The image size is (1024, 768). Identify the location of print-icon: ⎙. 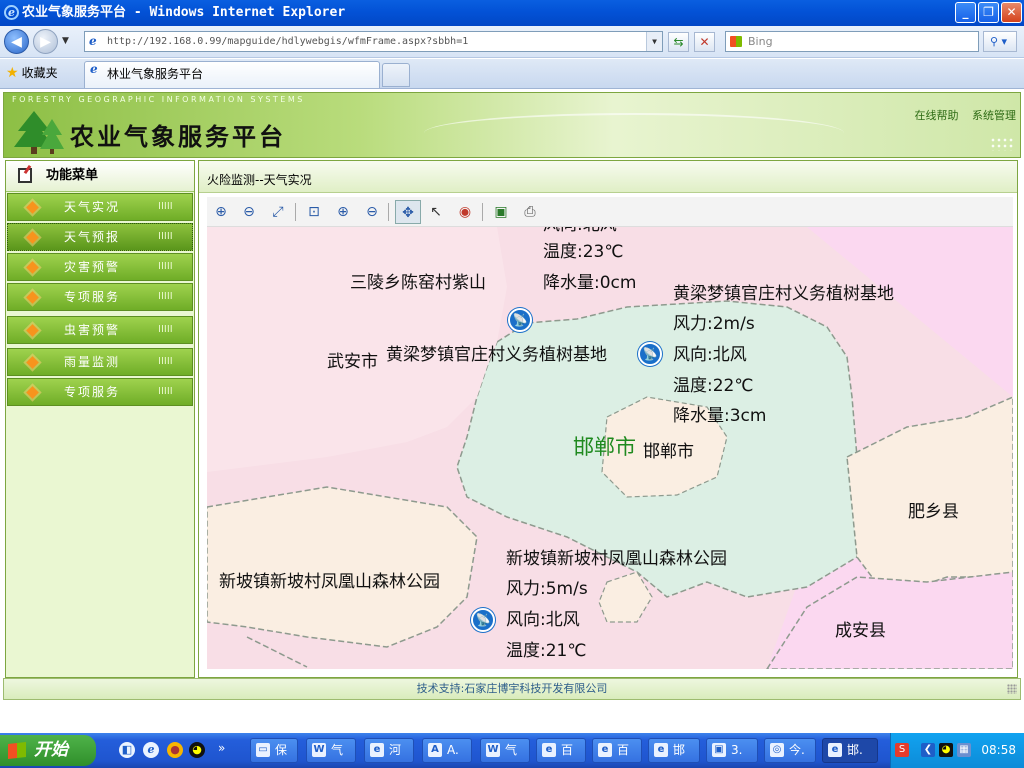
(530, 212).